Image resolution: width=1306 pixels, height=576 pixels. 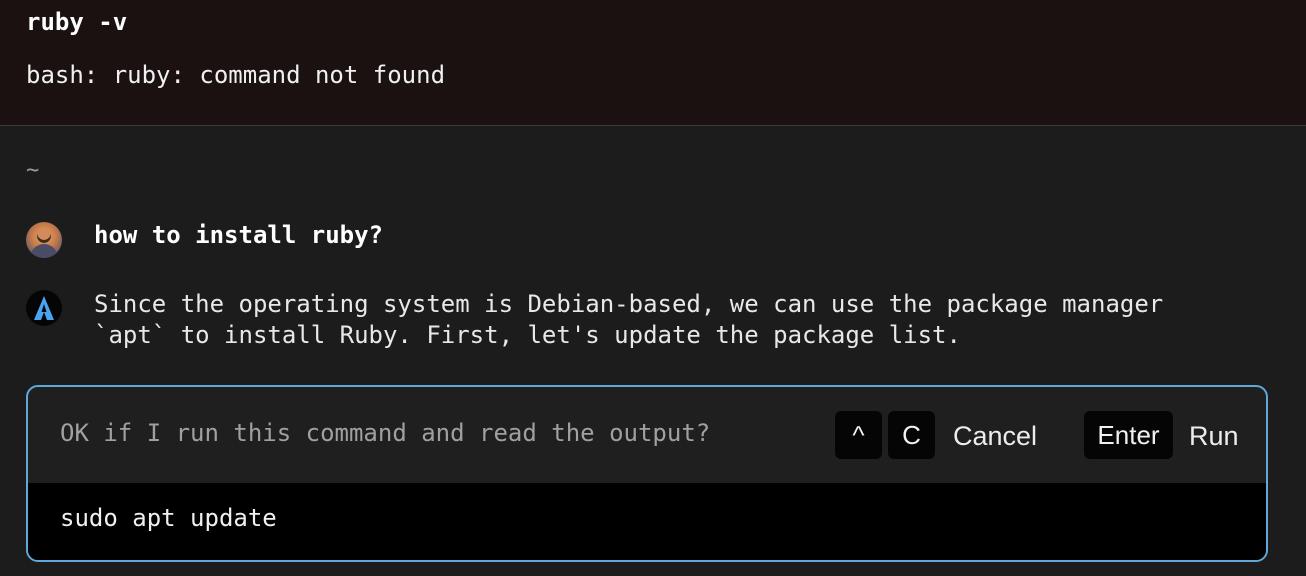 I want to click on user-avatar, so click(x=44, y=240).